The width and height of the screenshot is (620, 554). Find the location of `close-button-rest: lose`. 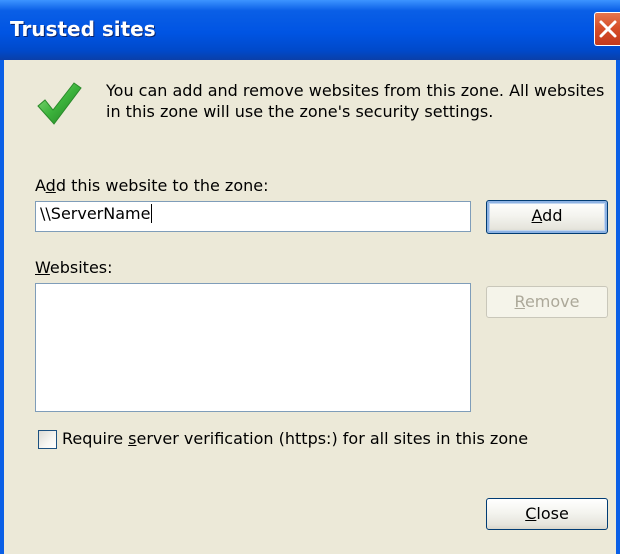

close-button-rest: lose is located at coordinates (552, 513).